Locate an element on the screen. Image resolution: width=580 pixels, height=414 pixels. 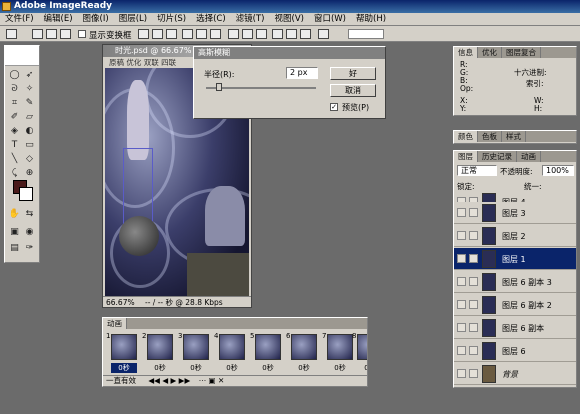
tab-history: 历史记录 is located at coordinates (497, 156).